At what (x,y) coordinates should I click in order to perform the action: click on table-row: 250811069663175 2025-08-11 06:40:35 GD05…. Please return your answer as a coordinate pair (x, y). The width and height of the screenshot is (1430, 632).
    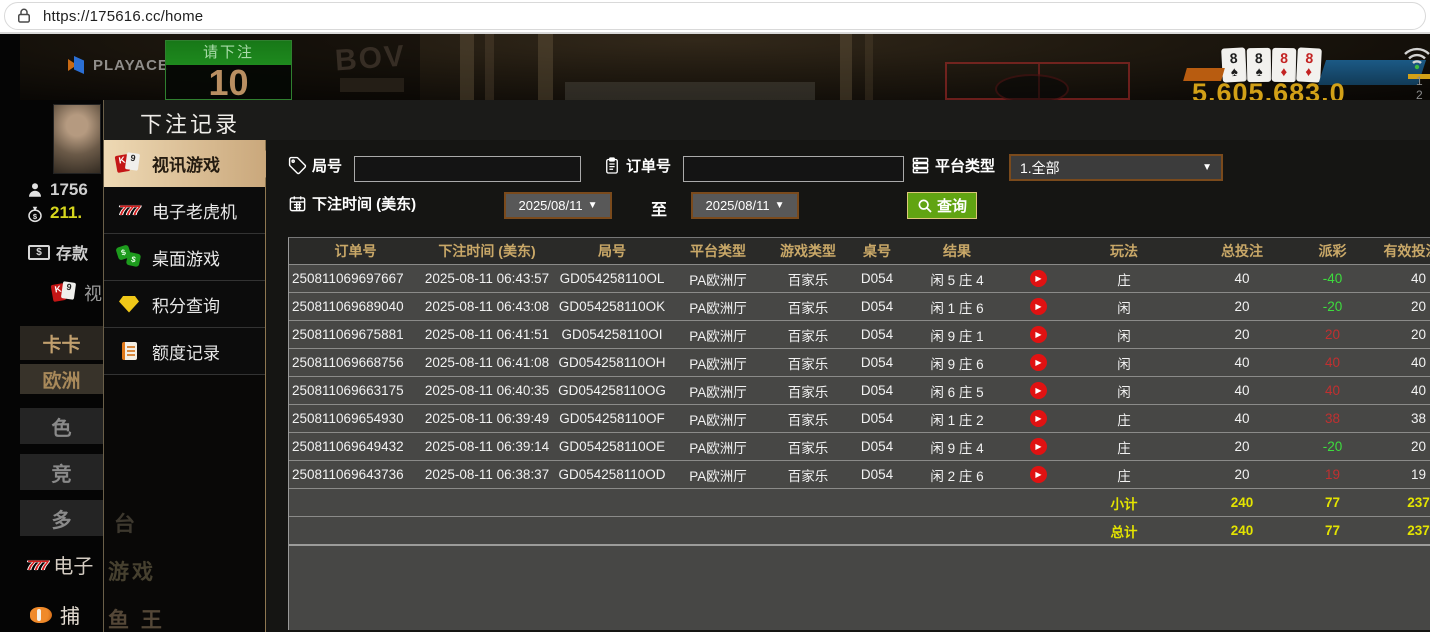
    Looking at the image, I should click on (859, 390).